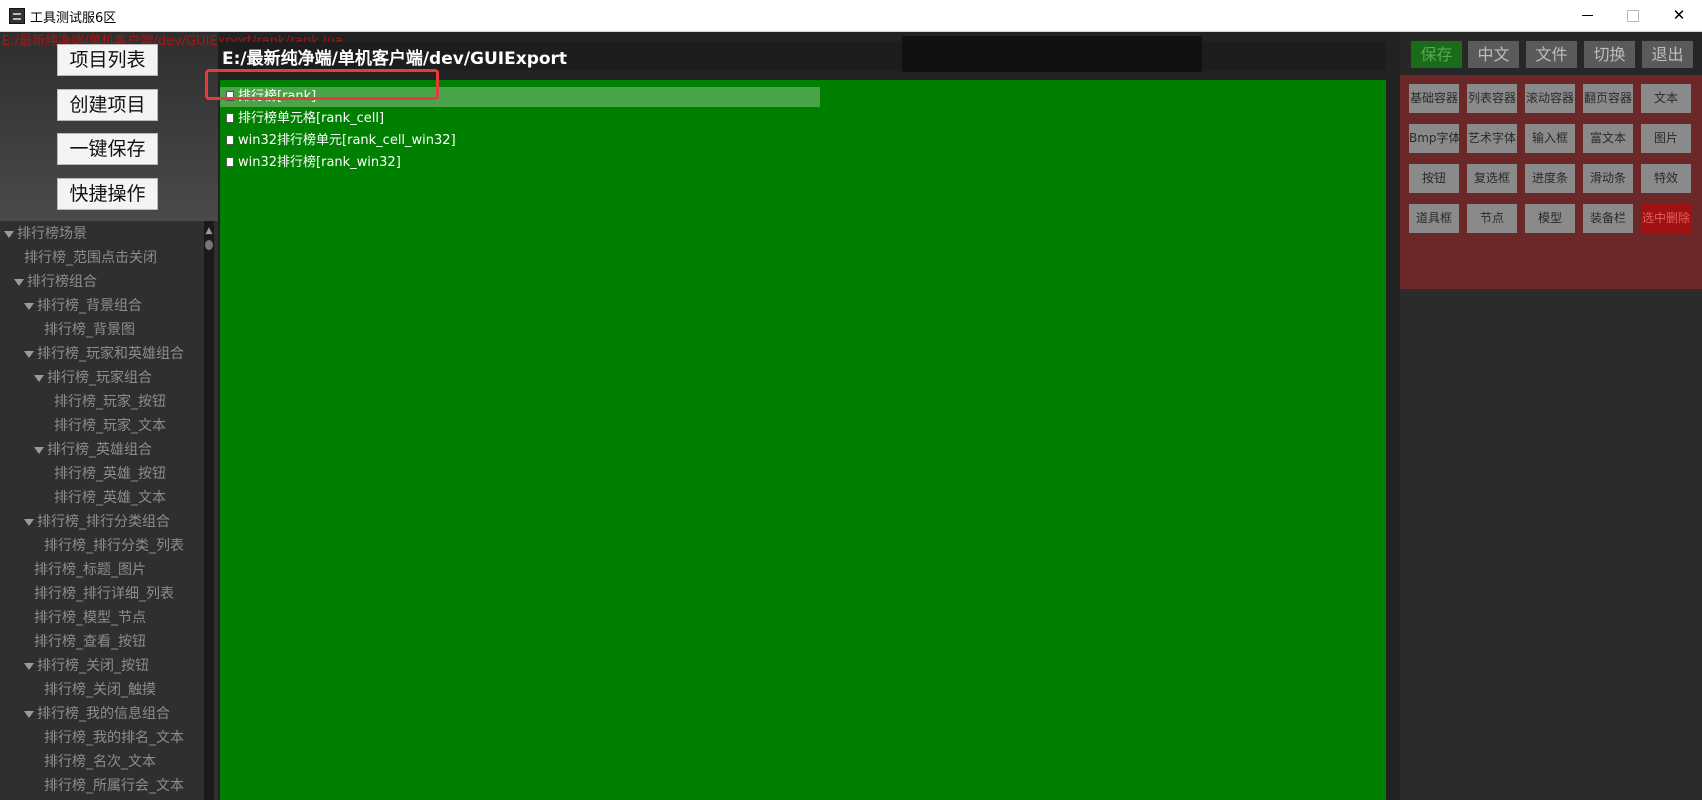 Image resolution: width=1702 pixels, height=800 pixels. I want to click on tree-item: 排行榜_玩家_按钮, so click(110, 402).